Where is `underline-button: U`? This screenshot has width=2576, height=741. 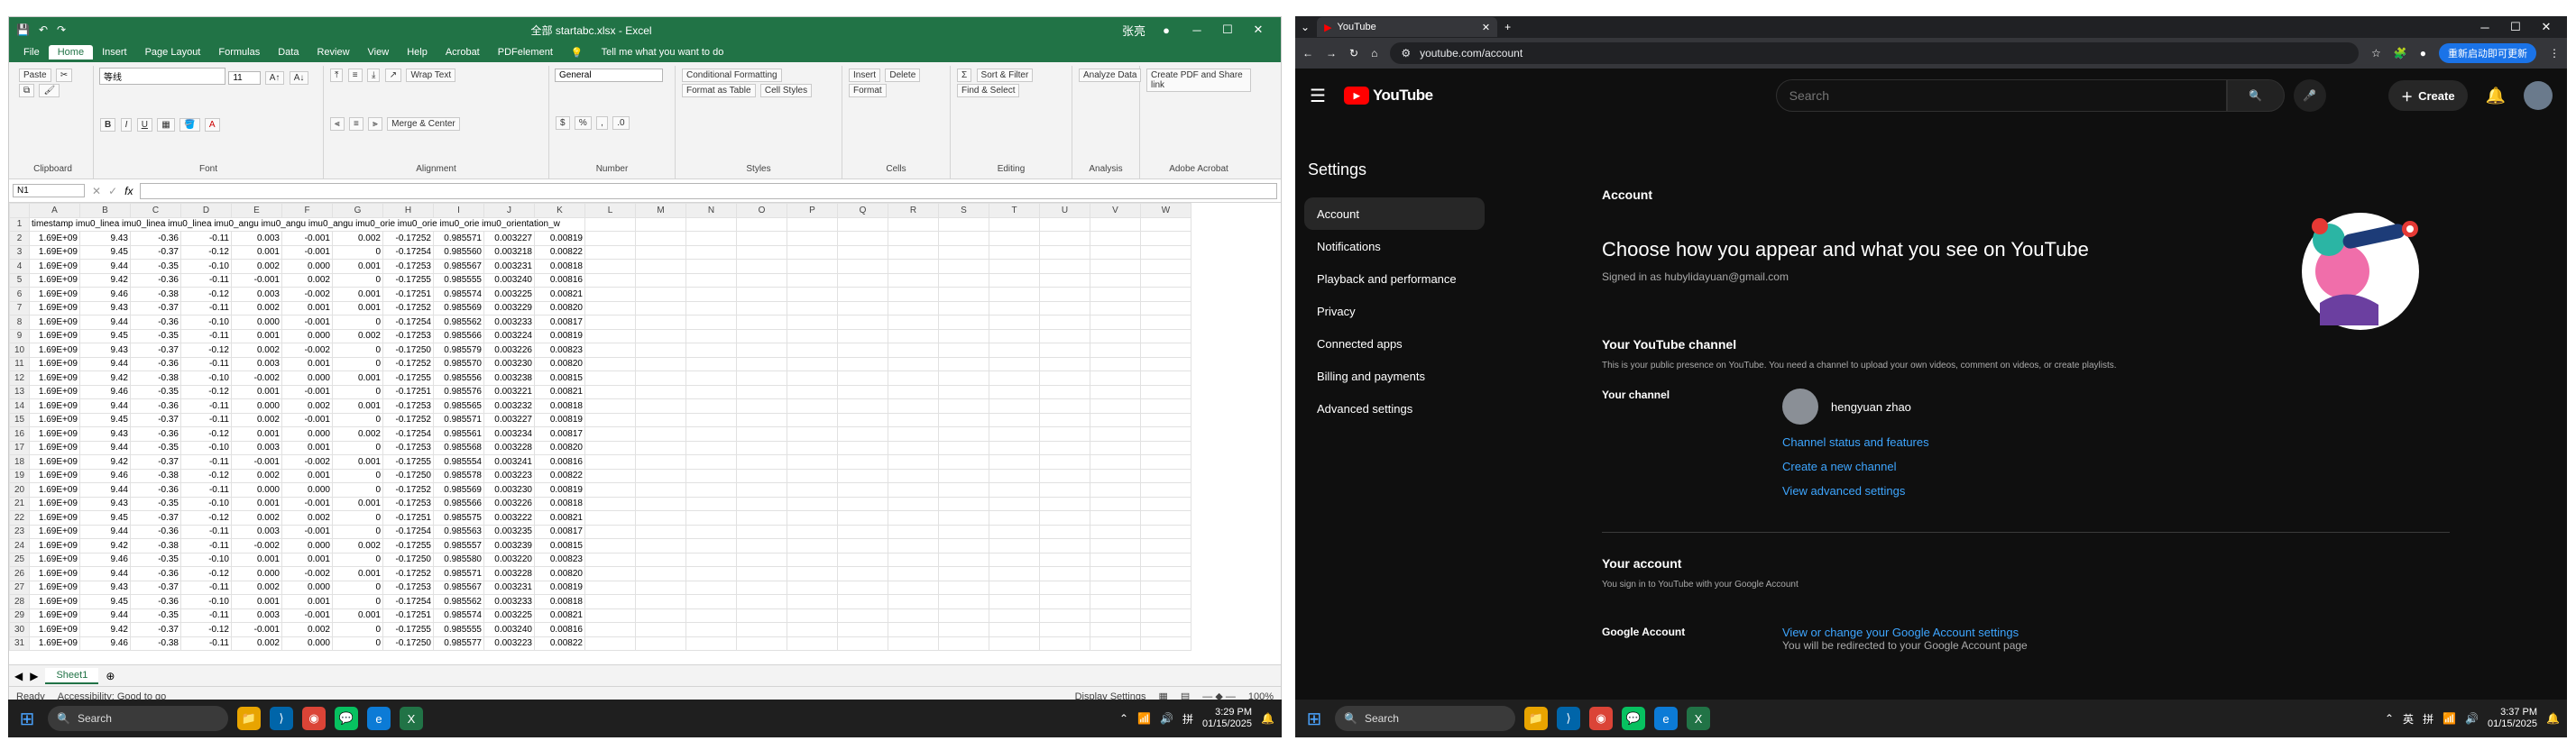
underline-button: U is located at coordinates (144, 125).